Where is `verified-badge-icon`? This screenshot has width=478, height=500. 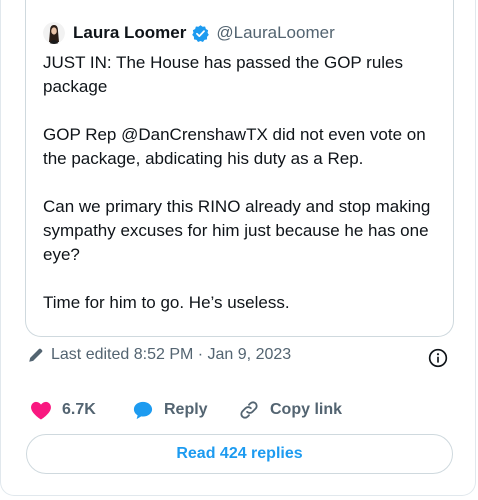
verified-badge-icon is located at coordinates (200, 33).